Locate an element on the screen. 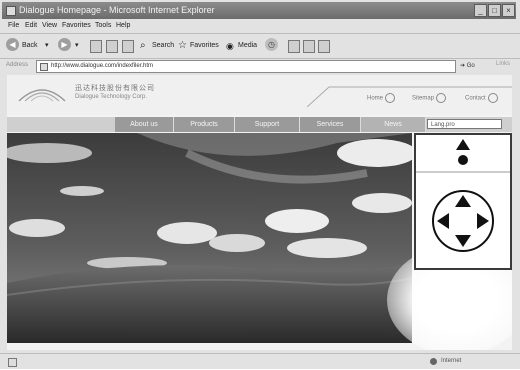  search-button: Search is located at coordinates (163, 46).